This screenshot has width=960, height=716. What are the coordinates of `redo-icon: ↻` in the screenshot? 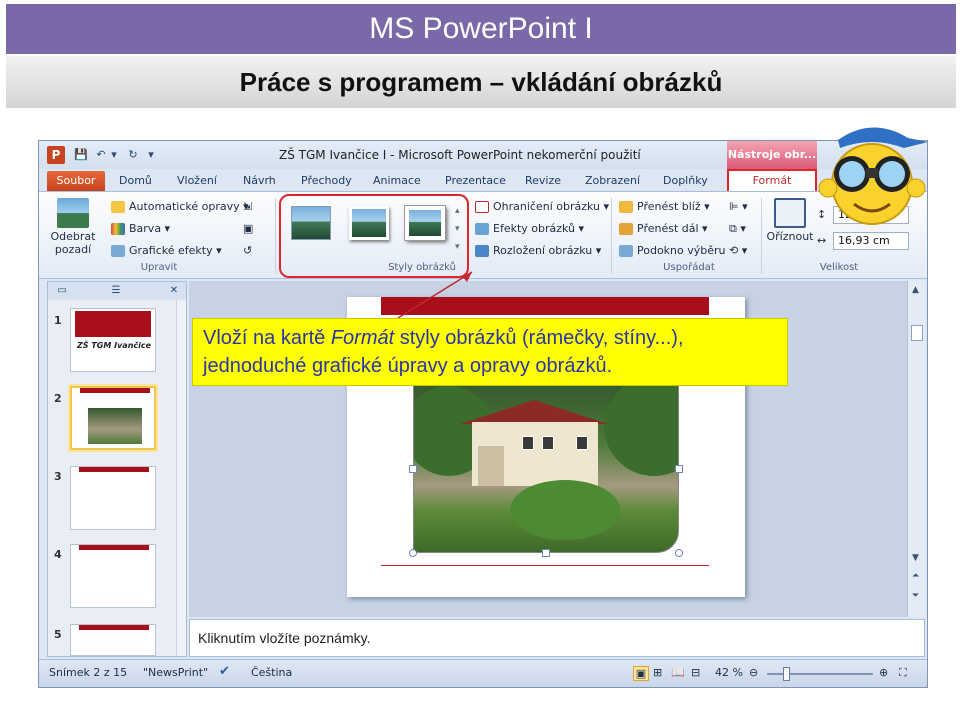 It's located at (133, 155).